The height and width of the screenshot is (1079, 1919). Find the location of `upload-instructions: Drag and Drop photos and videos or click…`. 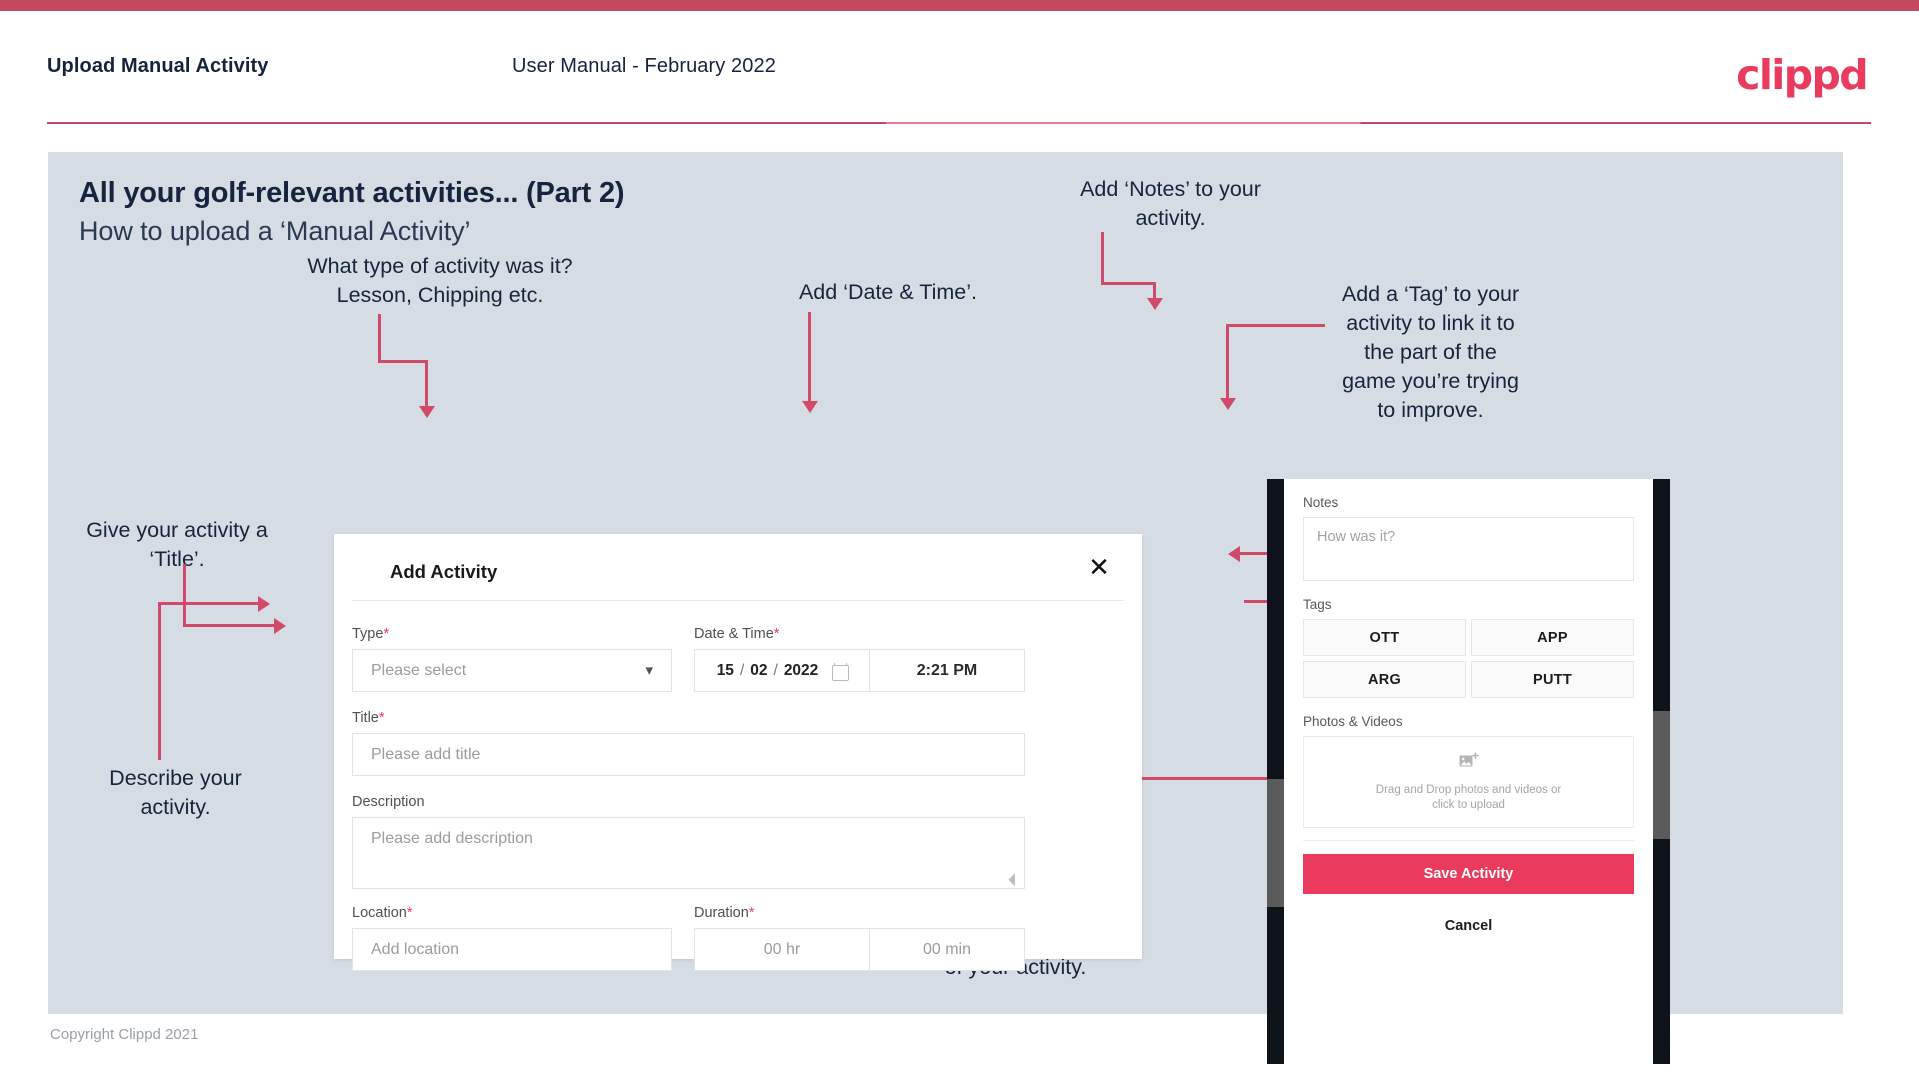

upload-instructions: Drag and Drop photos and videos or click… is located at coordinates (1468, 798).